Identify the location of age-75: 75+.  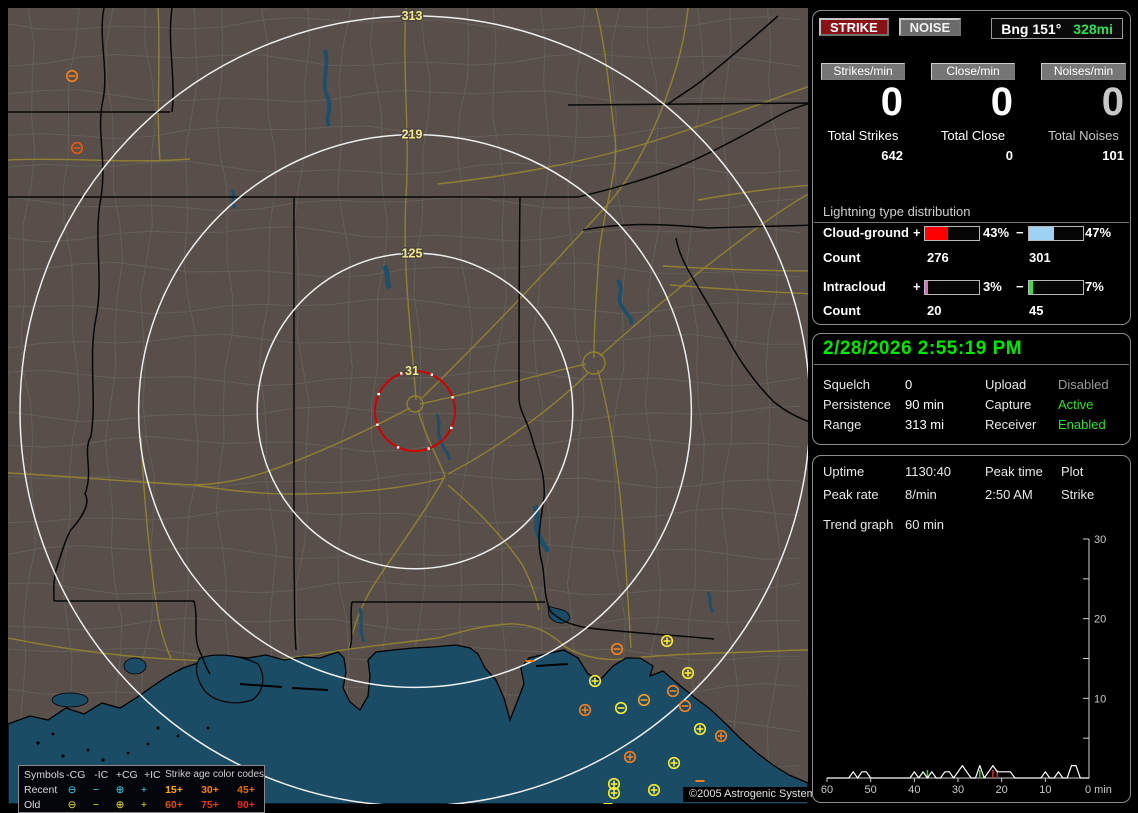
(210, 804).